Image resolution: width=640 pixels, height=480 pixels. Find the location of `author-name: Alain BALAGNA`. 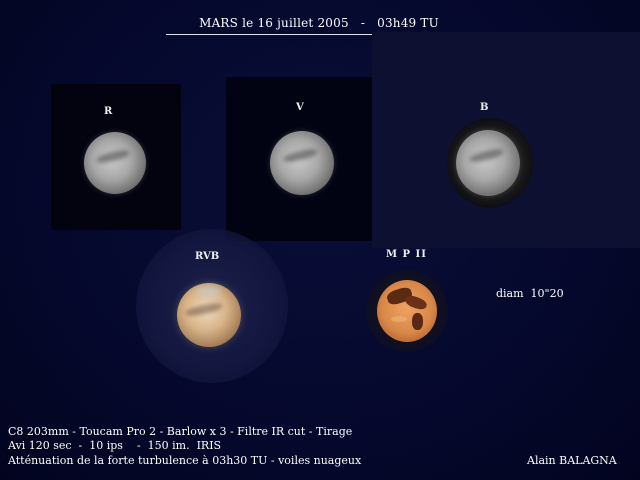

author-name: Alain BALAGNA is located at coordinates (572, 460).